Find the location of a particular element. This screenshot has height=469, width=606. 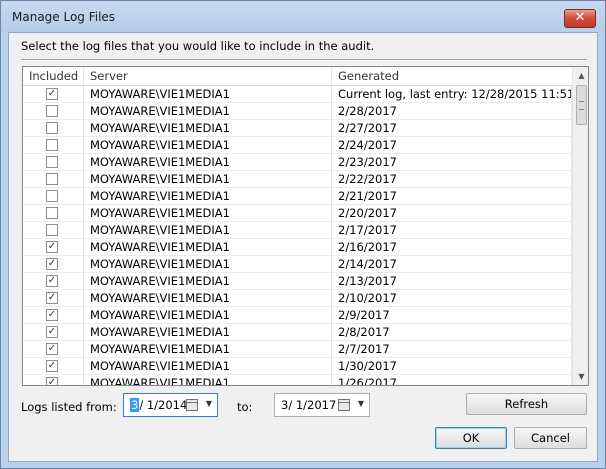

from-date-value: 3/ 1/2014 is located at coordinates (158, 405).